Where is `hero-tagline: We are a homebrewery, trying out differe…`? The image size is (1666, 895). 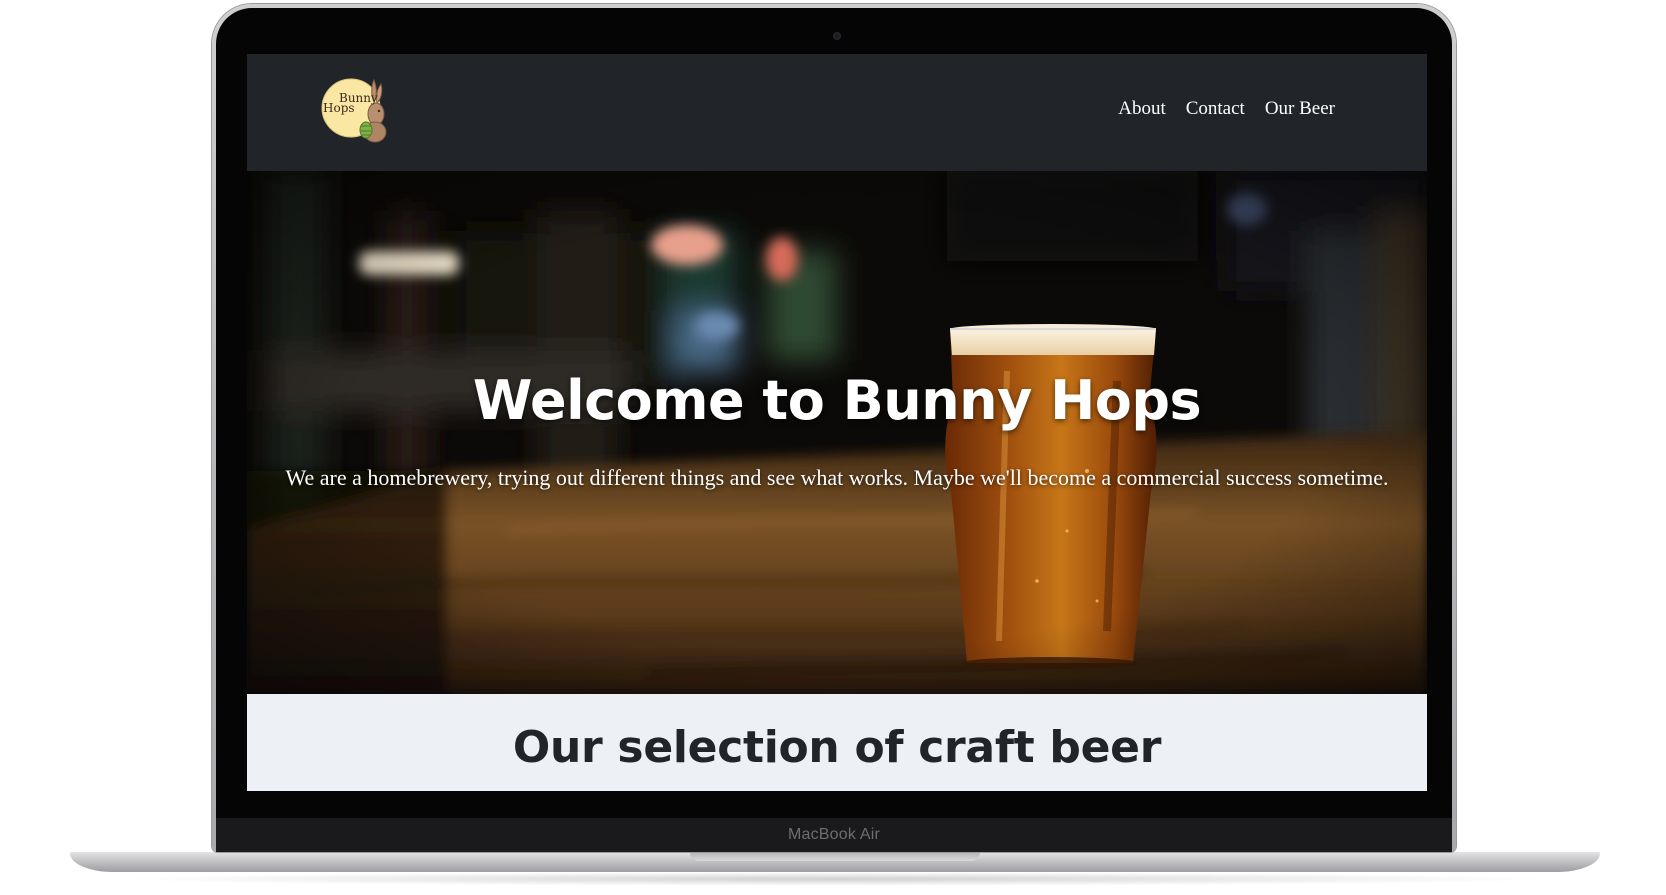
hero-tagline: We are a homebrewery, trying out differe… is located at coordinates (837, 477).